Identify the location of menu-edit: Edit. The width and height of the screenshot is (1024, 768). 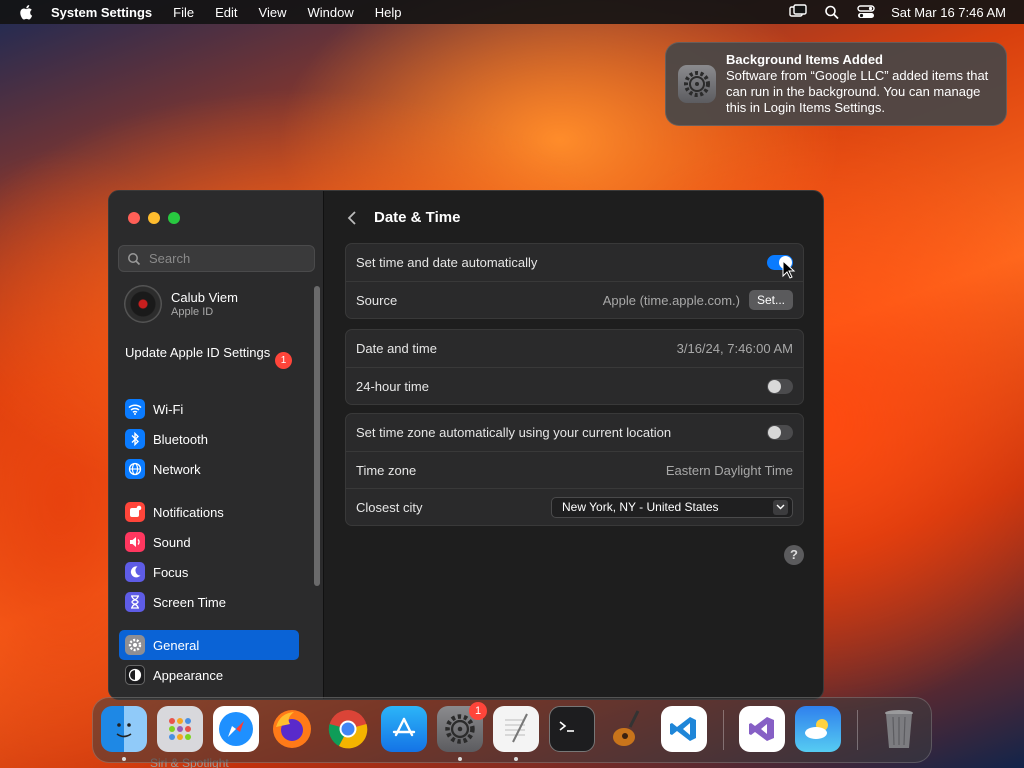
(226, 12).